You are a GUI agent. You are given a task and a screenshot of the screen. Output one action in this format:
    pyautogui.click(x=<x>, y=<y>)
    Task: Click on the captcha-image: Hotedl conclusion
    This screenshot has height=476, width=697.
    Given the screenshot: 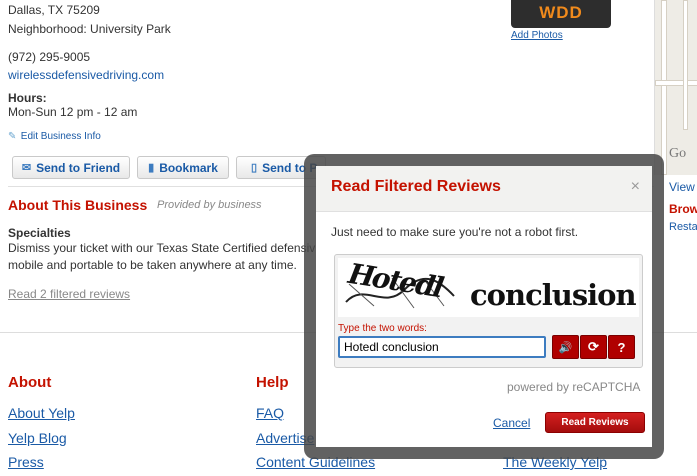 What is the action you would take?
    pyautogui.click(x=488, y=287)
    